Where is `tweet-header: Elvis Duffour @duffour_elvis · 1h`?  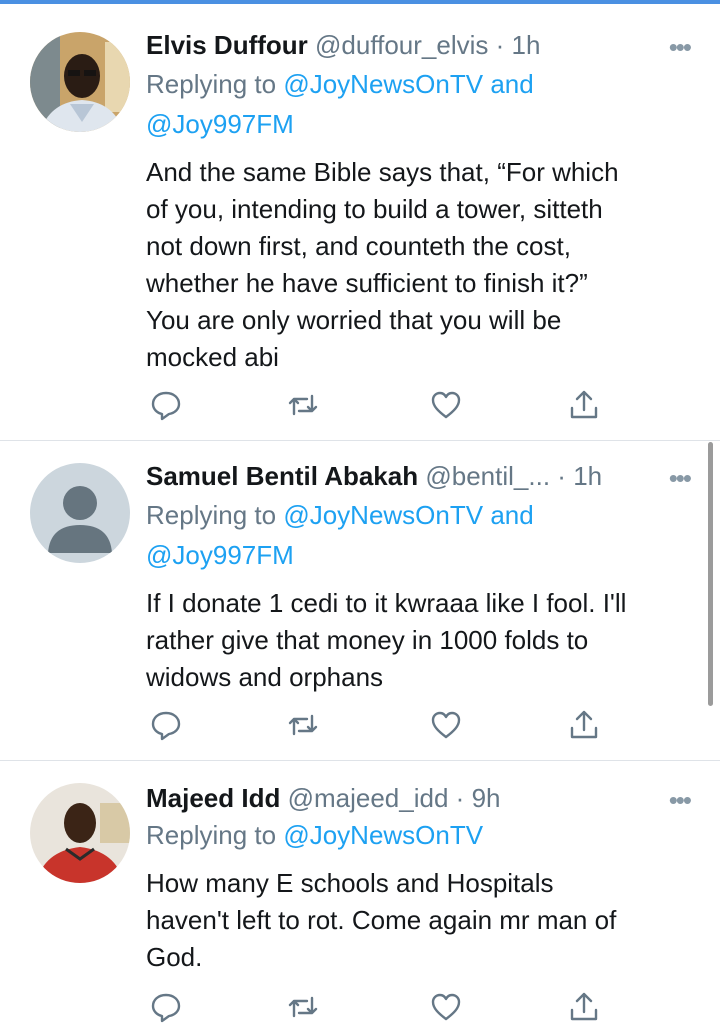
tweet-header: Elvis Duffour @duffour_elvis · 1h is located at coordinates (419, 45).